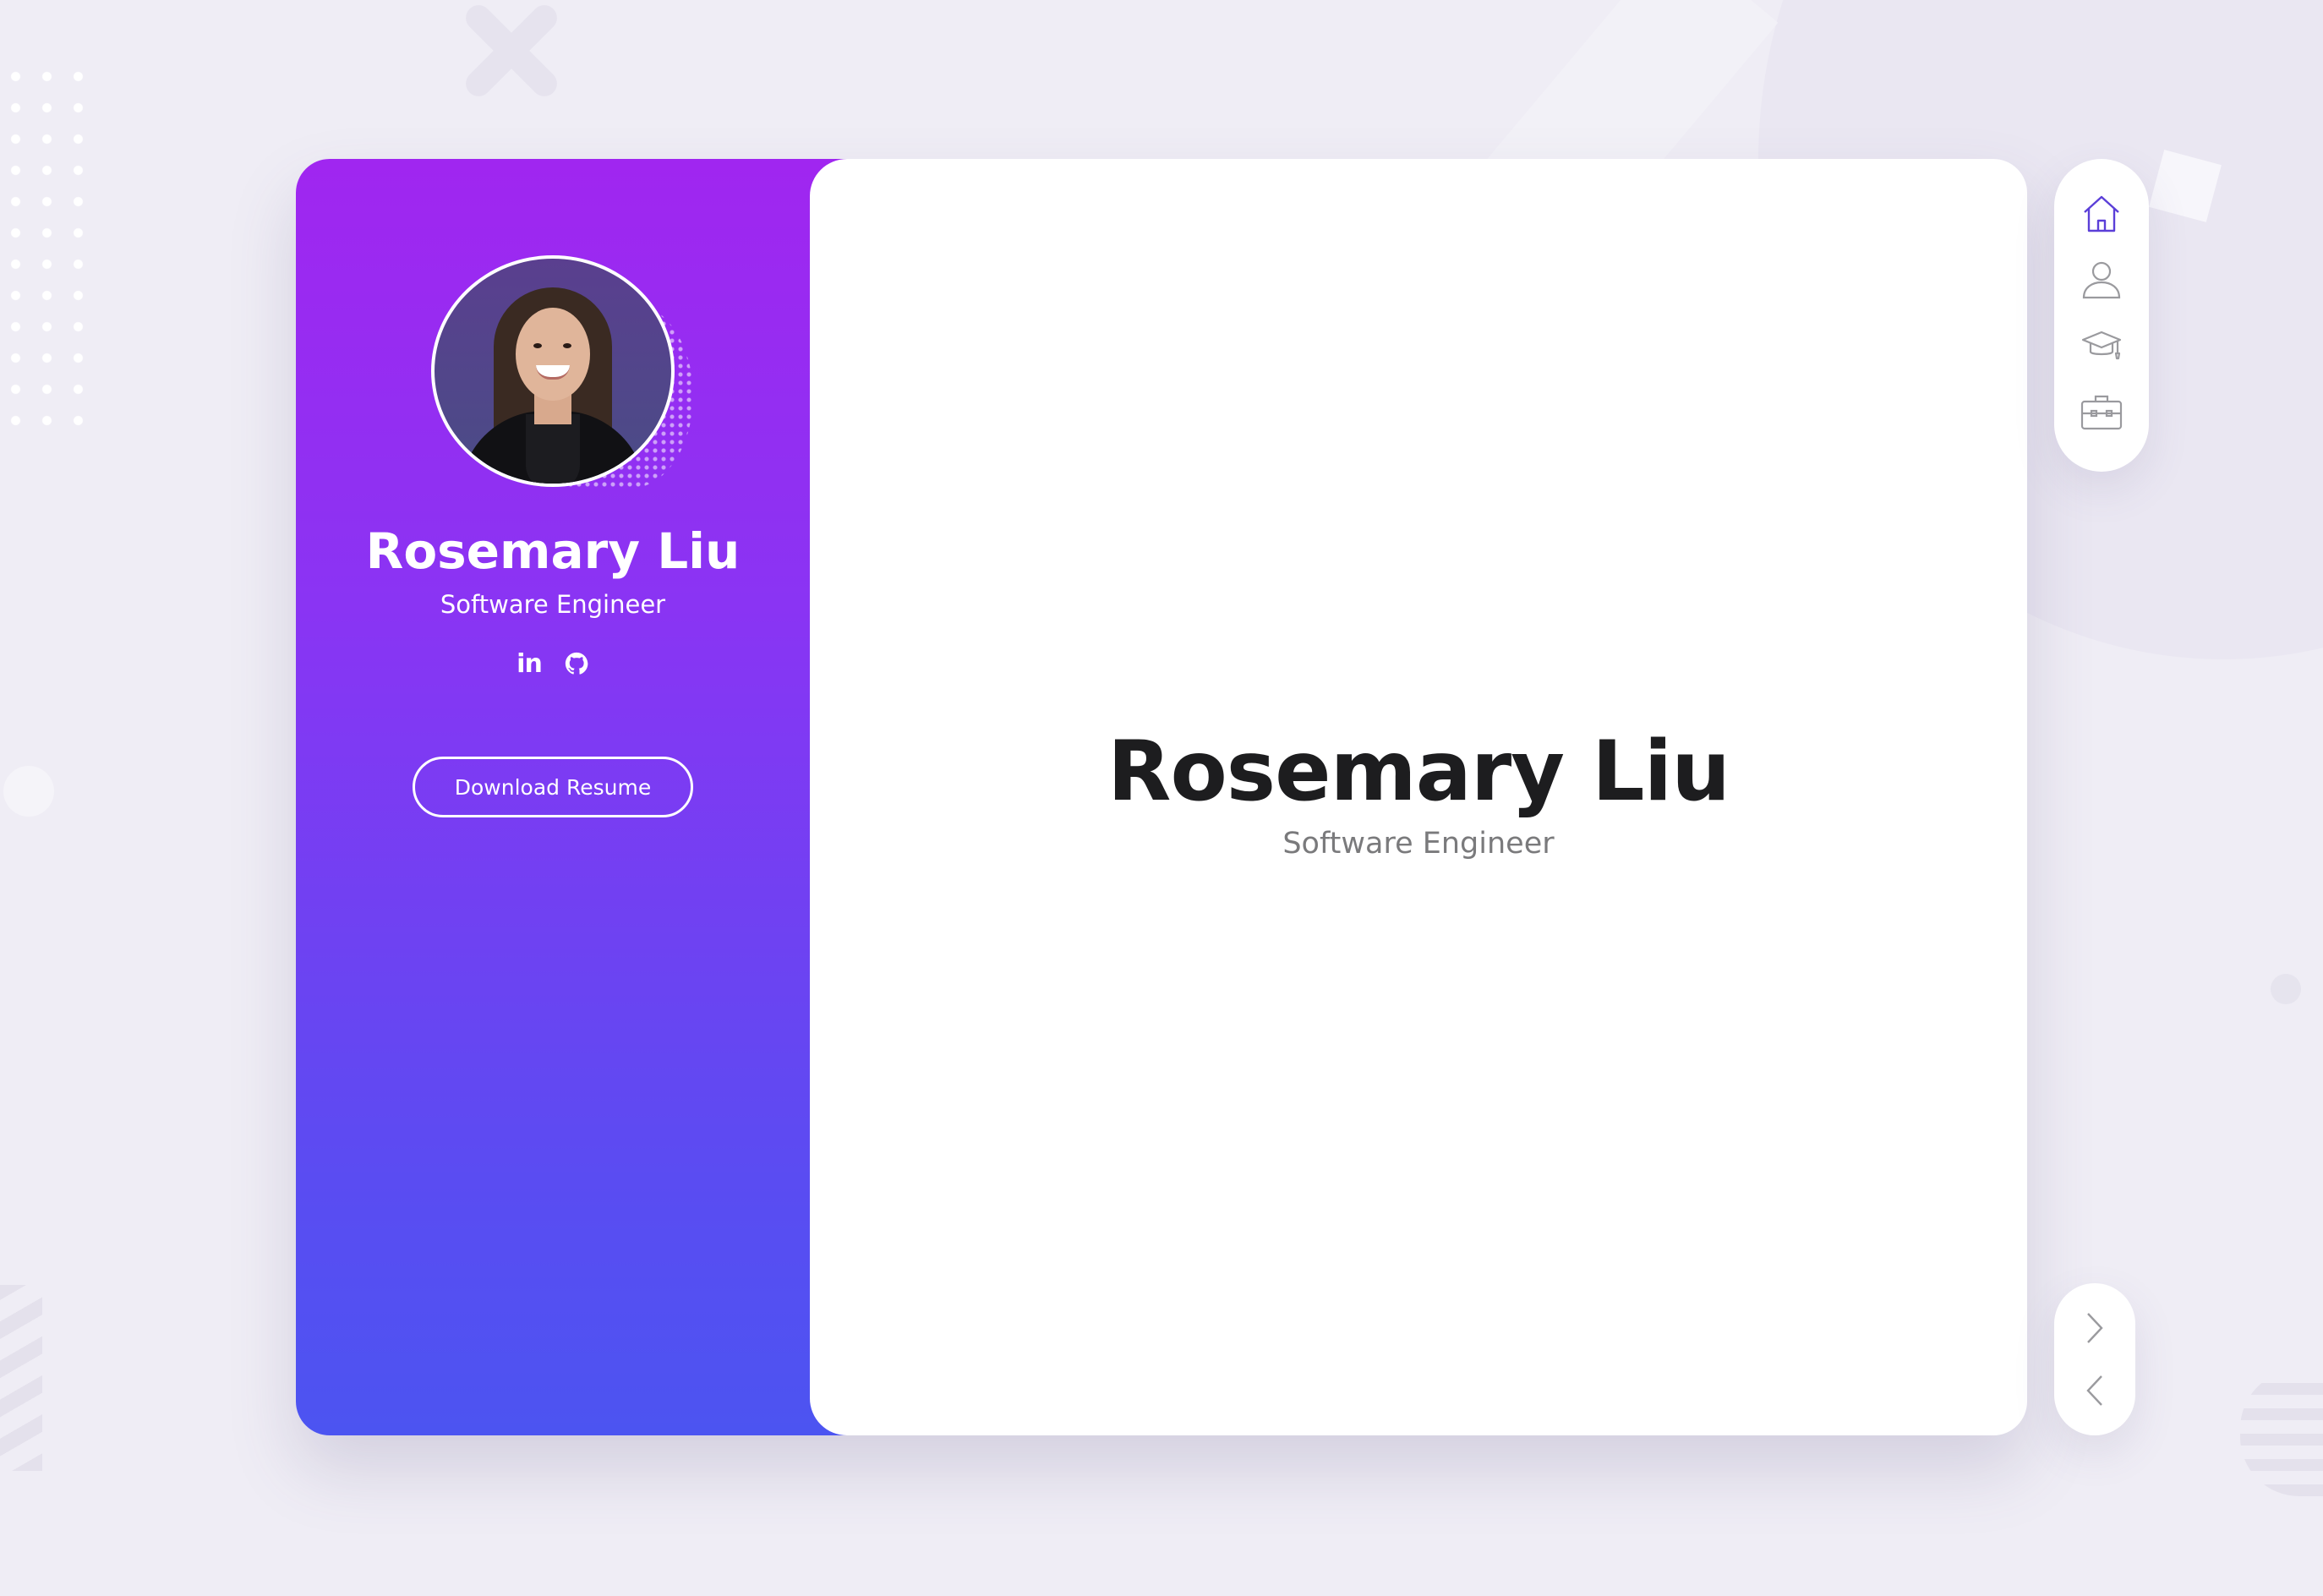  Describe the element at coordinates (553, 371) in the screenshot. I see `avatar` at that location.